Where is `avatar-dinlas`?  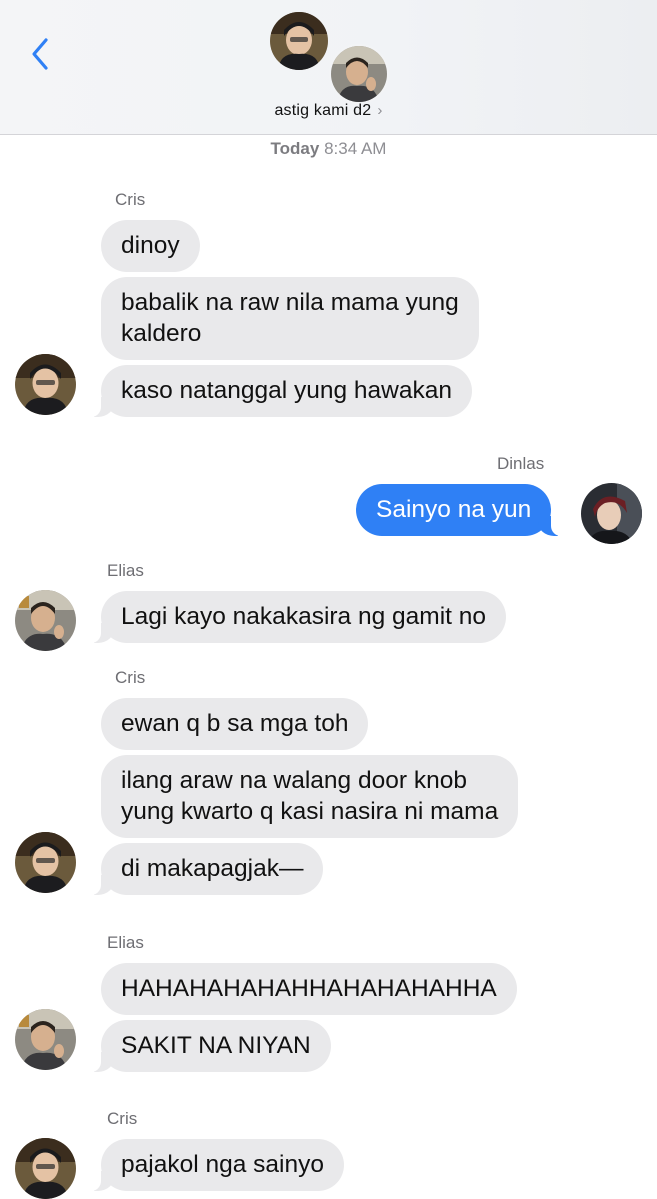 avatar-dinlas is located at coordinates (611, 513).